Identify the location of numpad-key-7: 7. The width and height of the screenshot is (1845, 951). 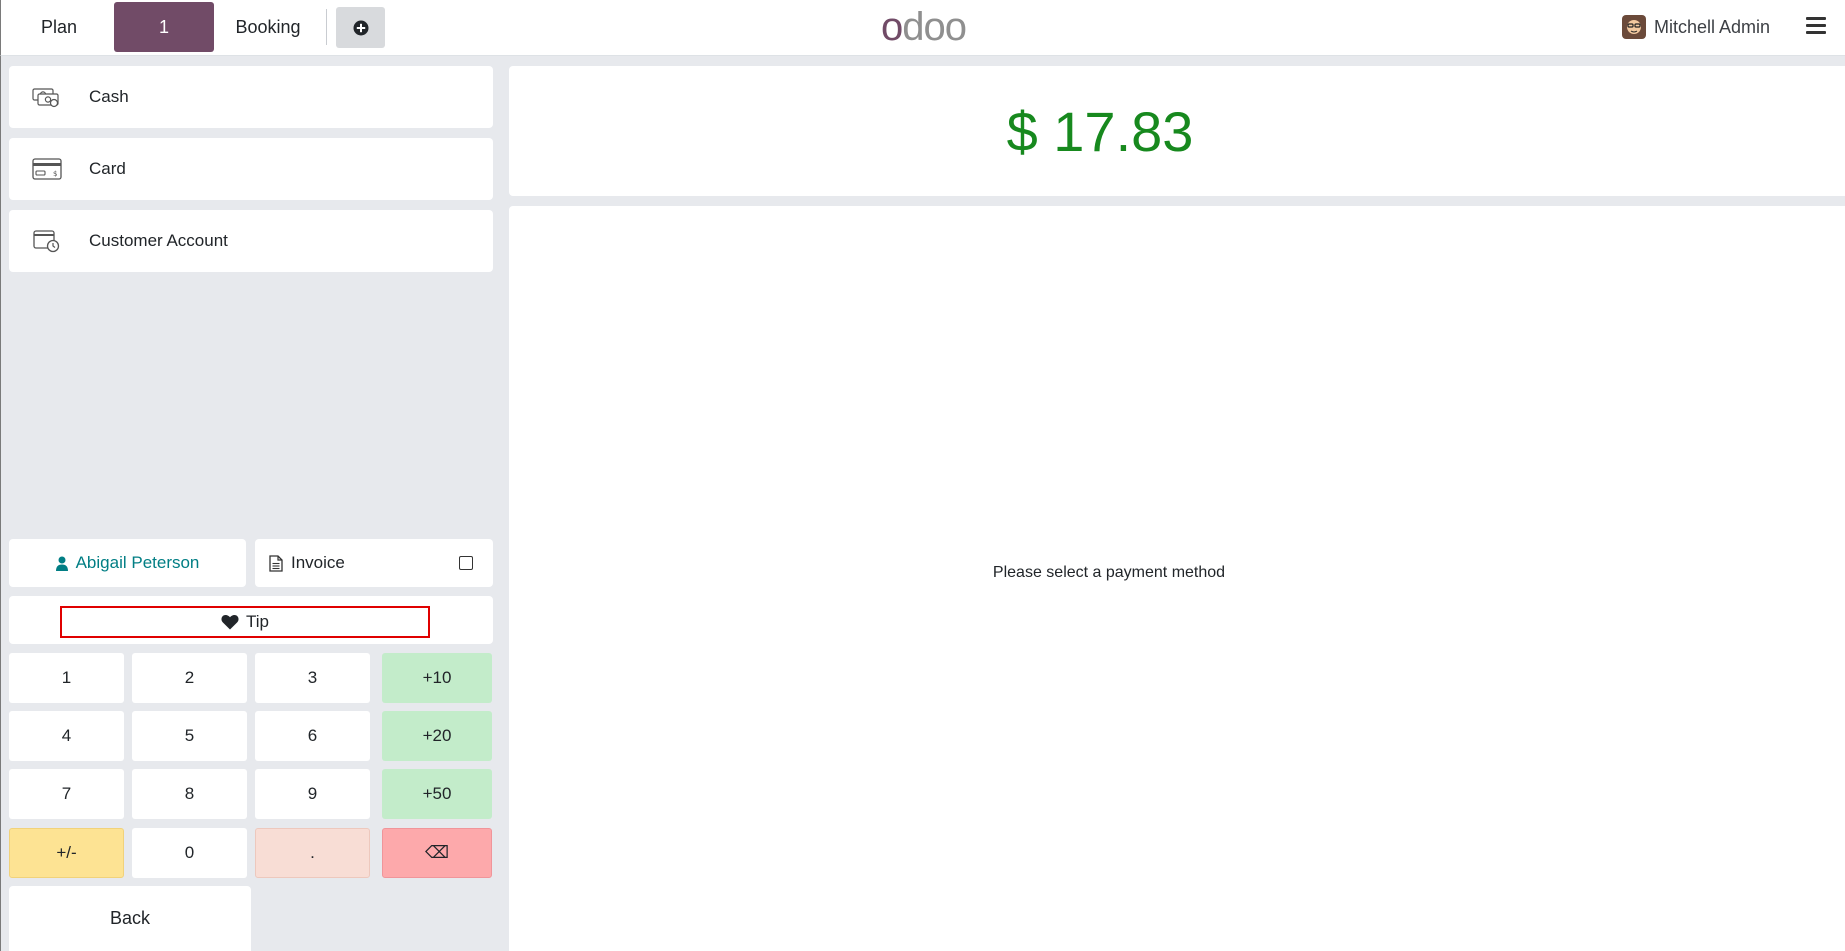
(66, 794).